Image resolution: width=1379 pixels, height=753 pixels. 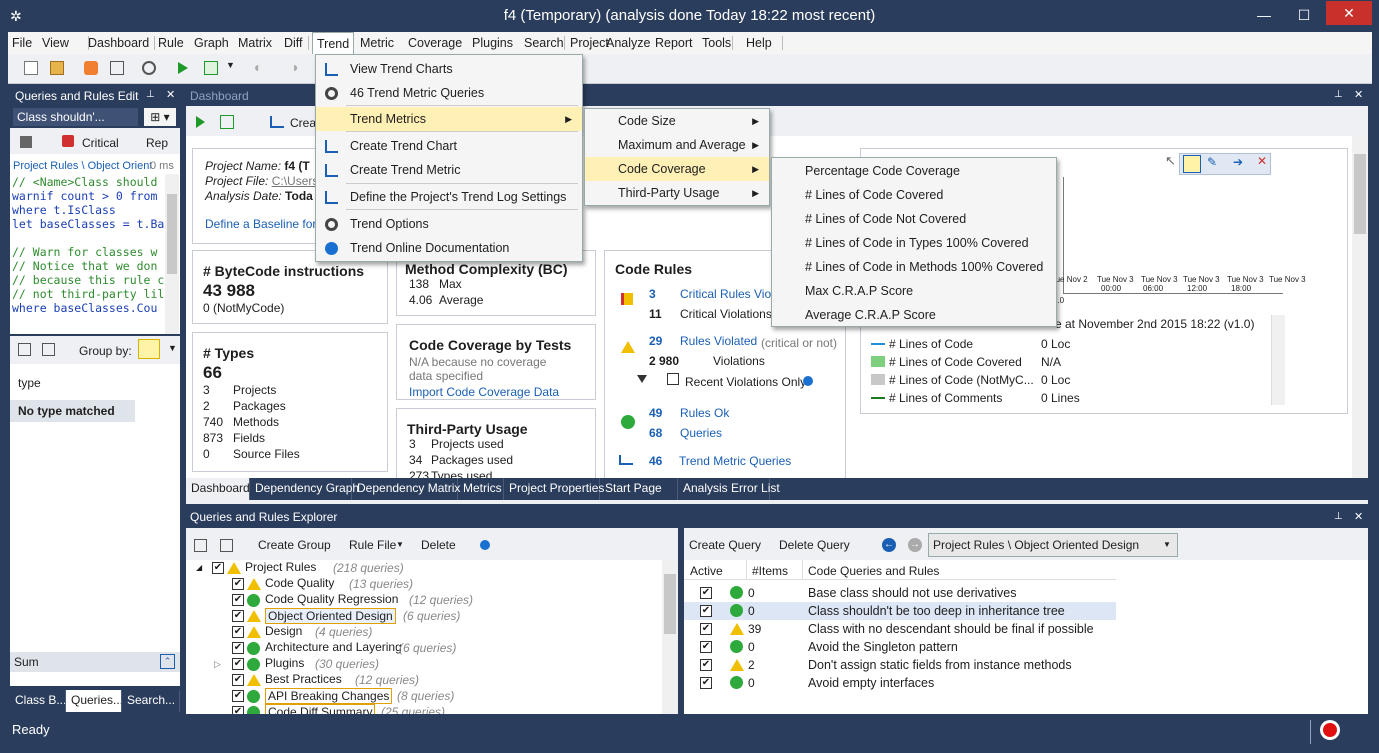 I want to click on rule-file-dropdown-icon: ▼, so click(x=400, y=544).